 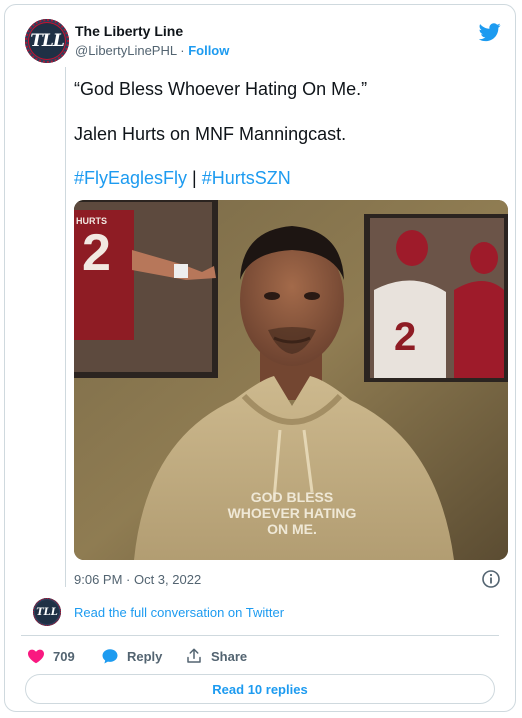 I want to click on tweet-hashtags: #FlyEaglesFly | #HurtsSZN, so click(x=182, y=178).